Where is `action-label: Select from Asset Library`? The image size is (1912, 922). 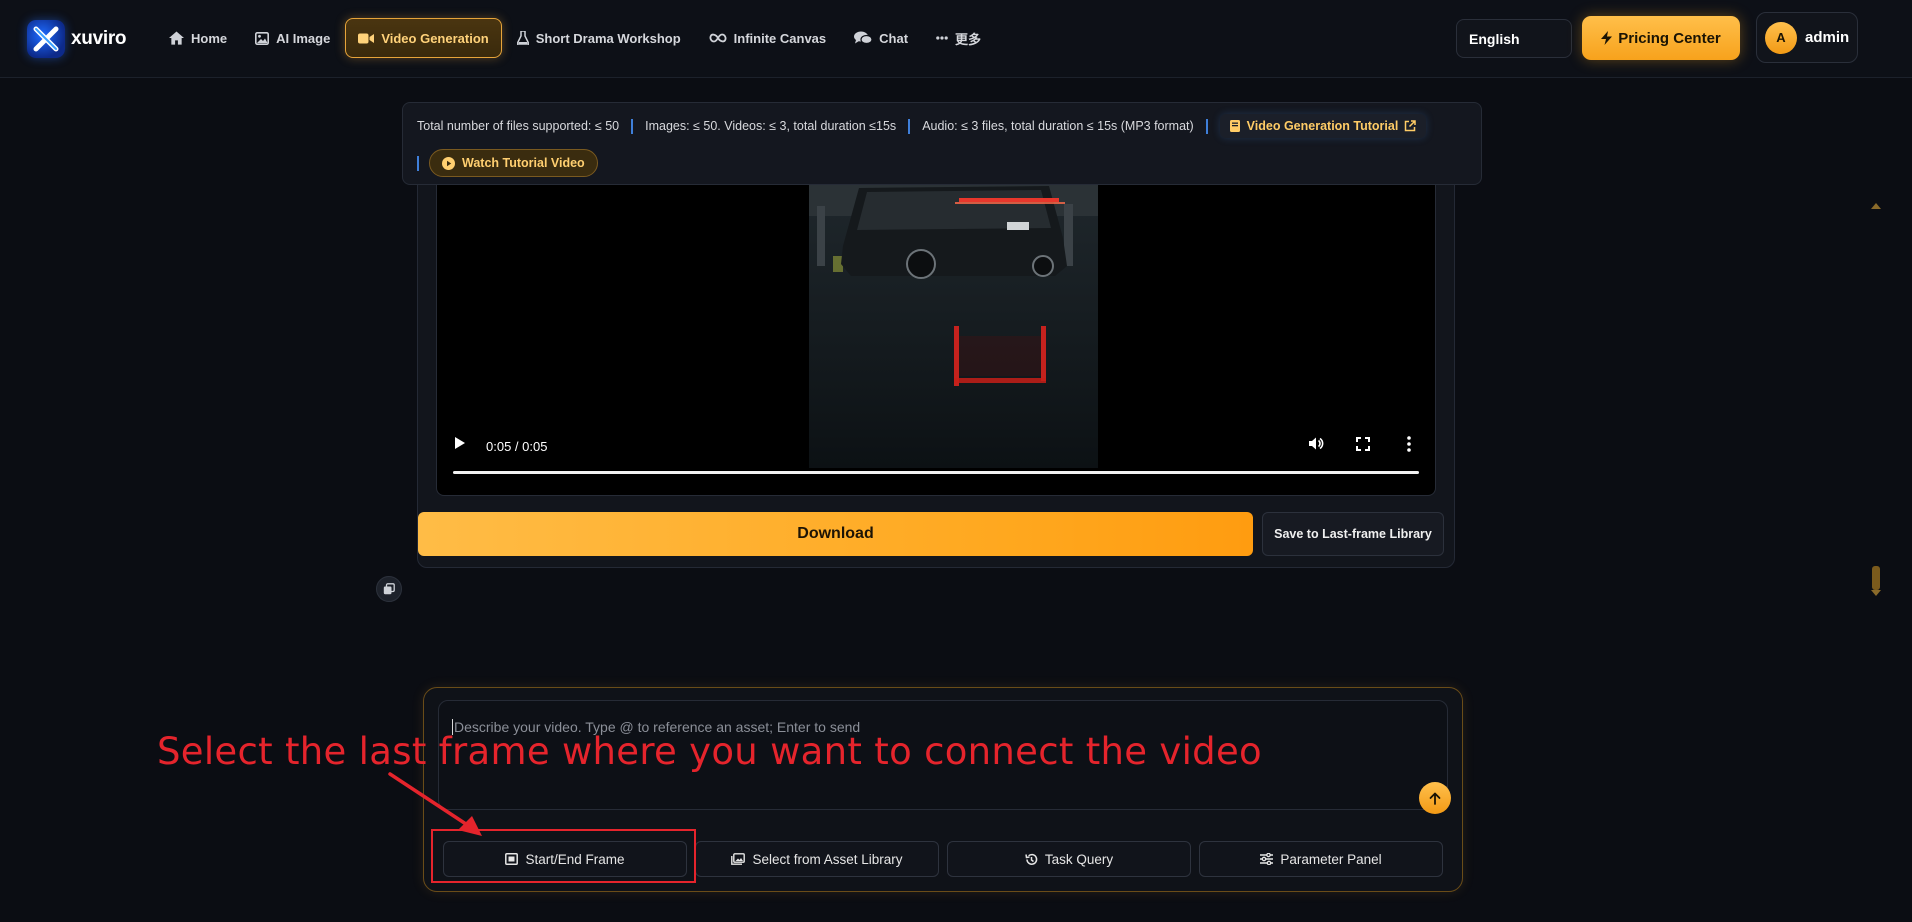 action-label: Select from Asset Library is located at coordinates (827, 859).